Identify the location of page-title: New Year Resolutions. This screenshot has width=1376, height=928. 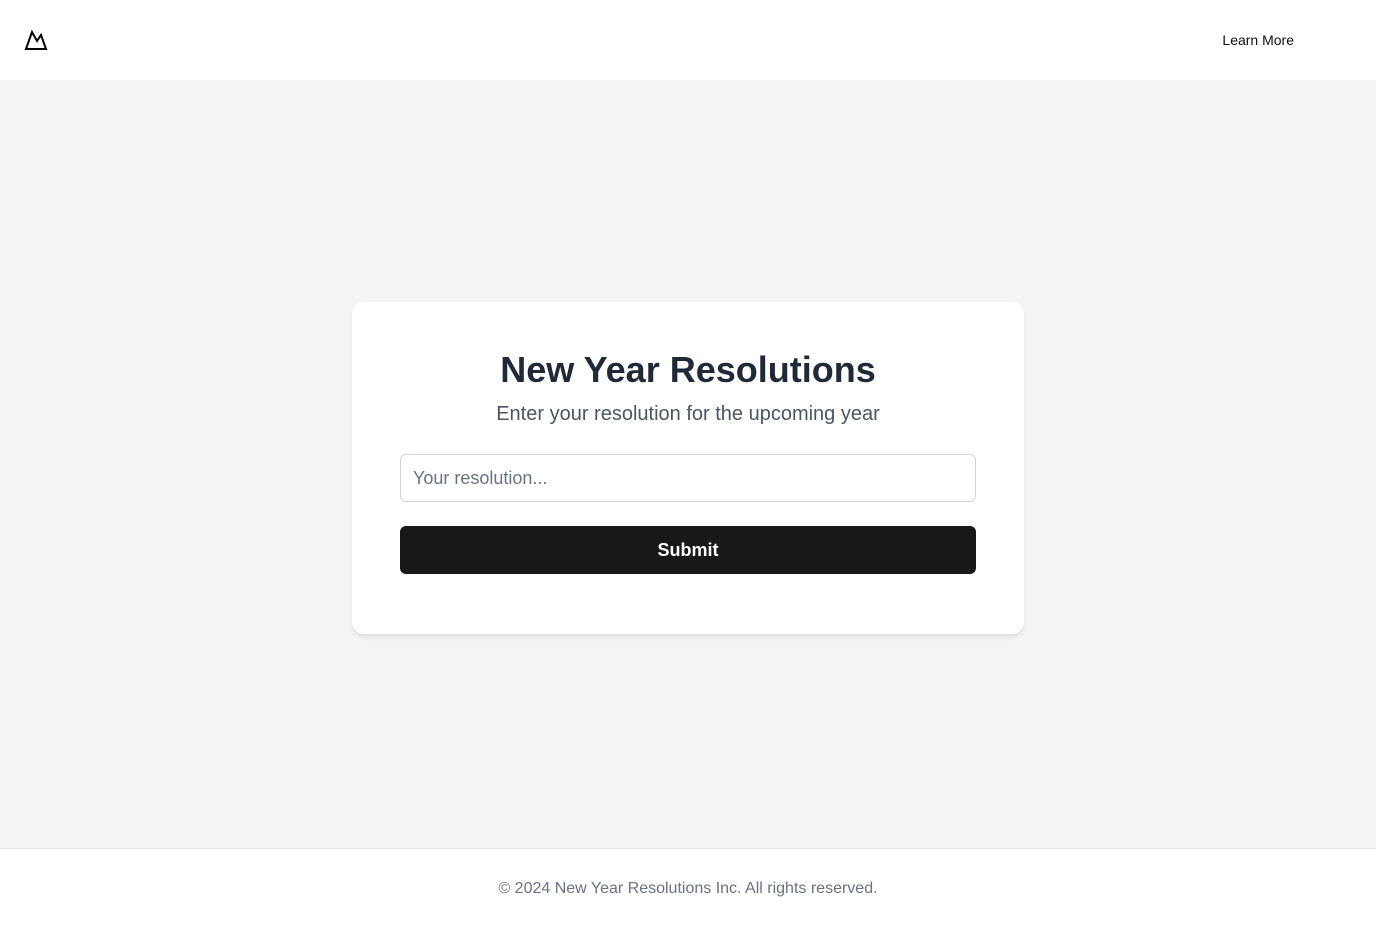
(688, 369).